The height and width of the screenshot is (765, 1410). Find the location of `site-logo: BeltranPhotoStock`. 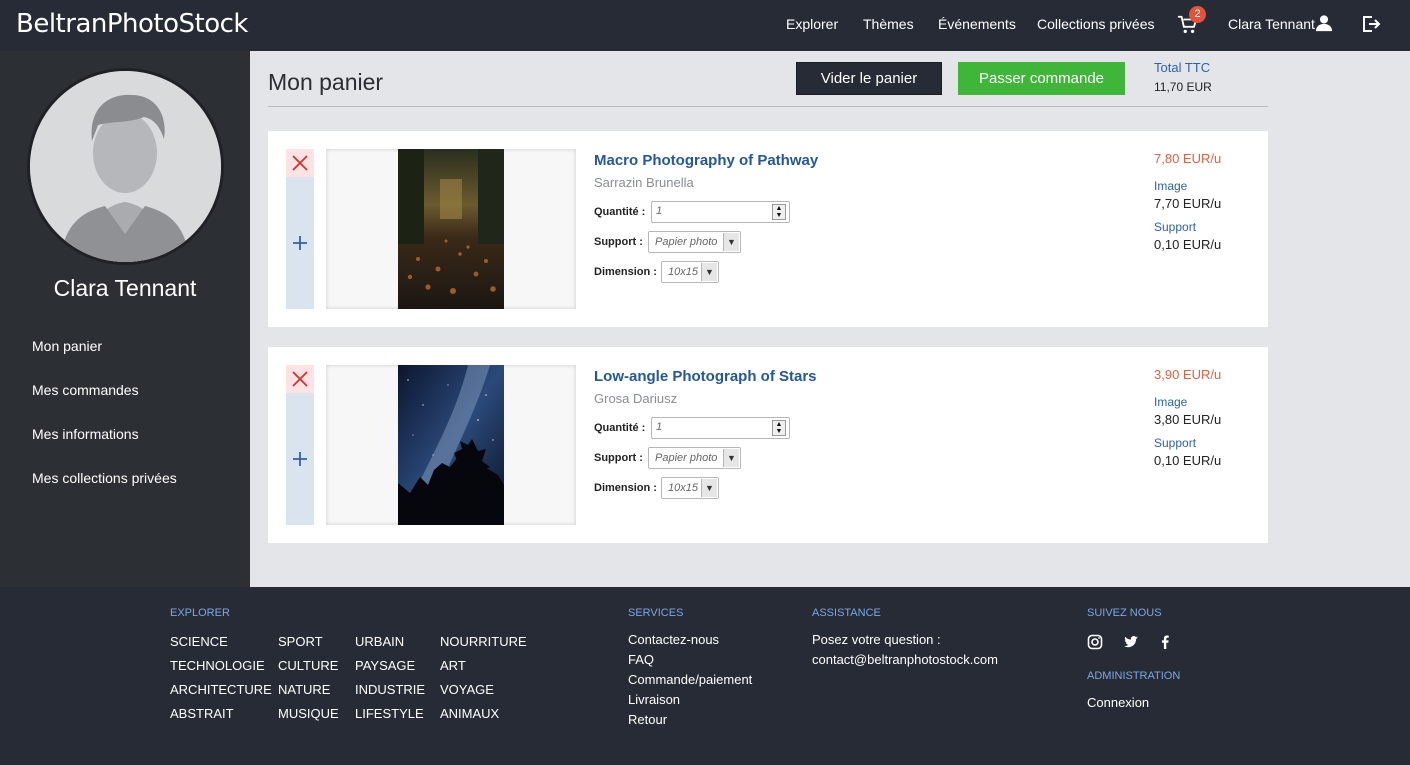

site-logo: BeltranPhotoStock is located at coordinates (132, 24).